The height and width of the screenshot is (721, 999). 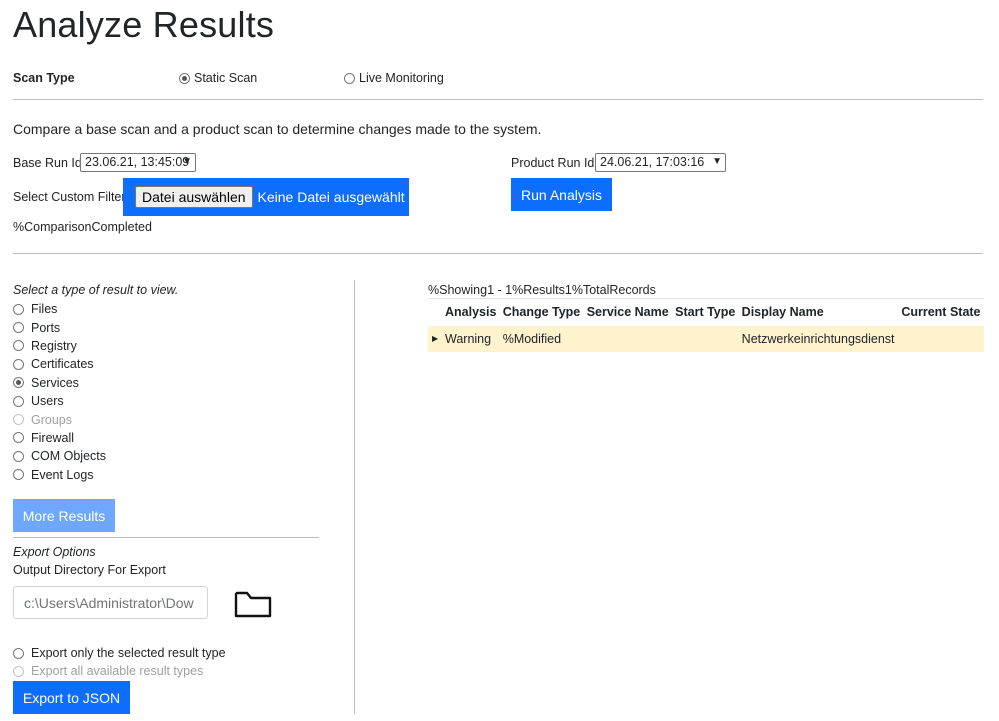 I want to click on export-selected-type-label: Export only the selected result type, so click(x=128, y=653).